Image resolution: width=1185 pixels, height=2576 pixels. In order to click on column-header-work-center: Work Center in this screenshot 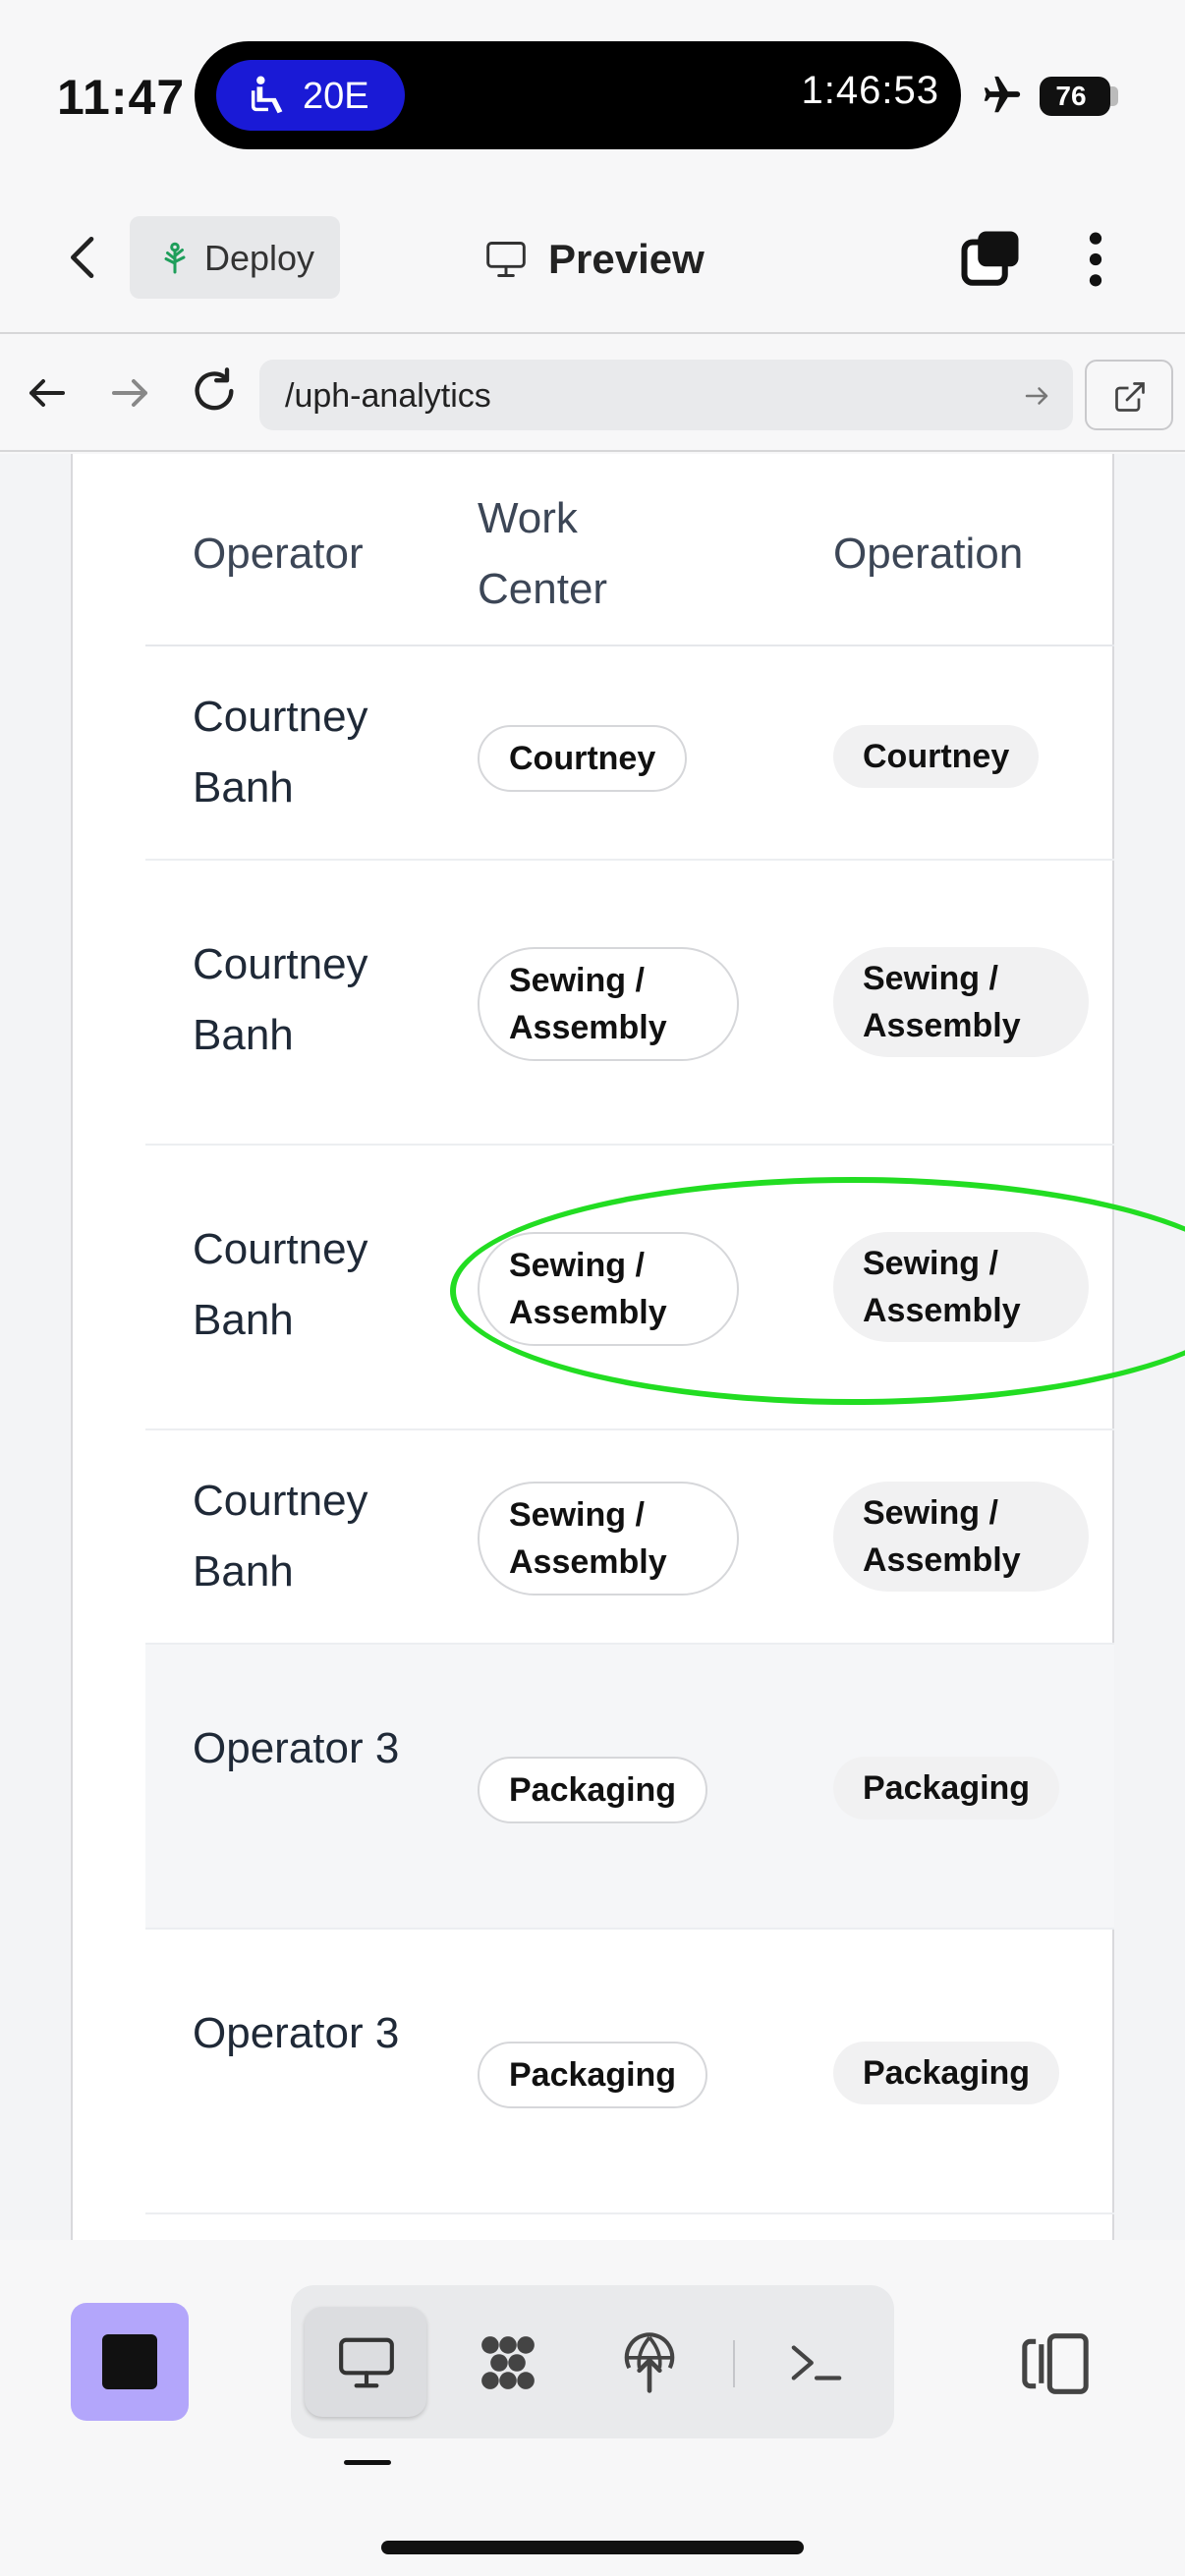, I will do `click(586, 554)`.